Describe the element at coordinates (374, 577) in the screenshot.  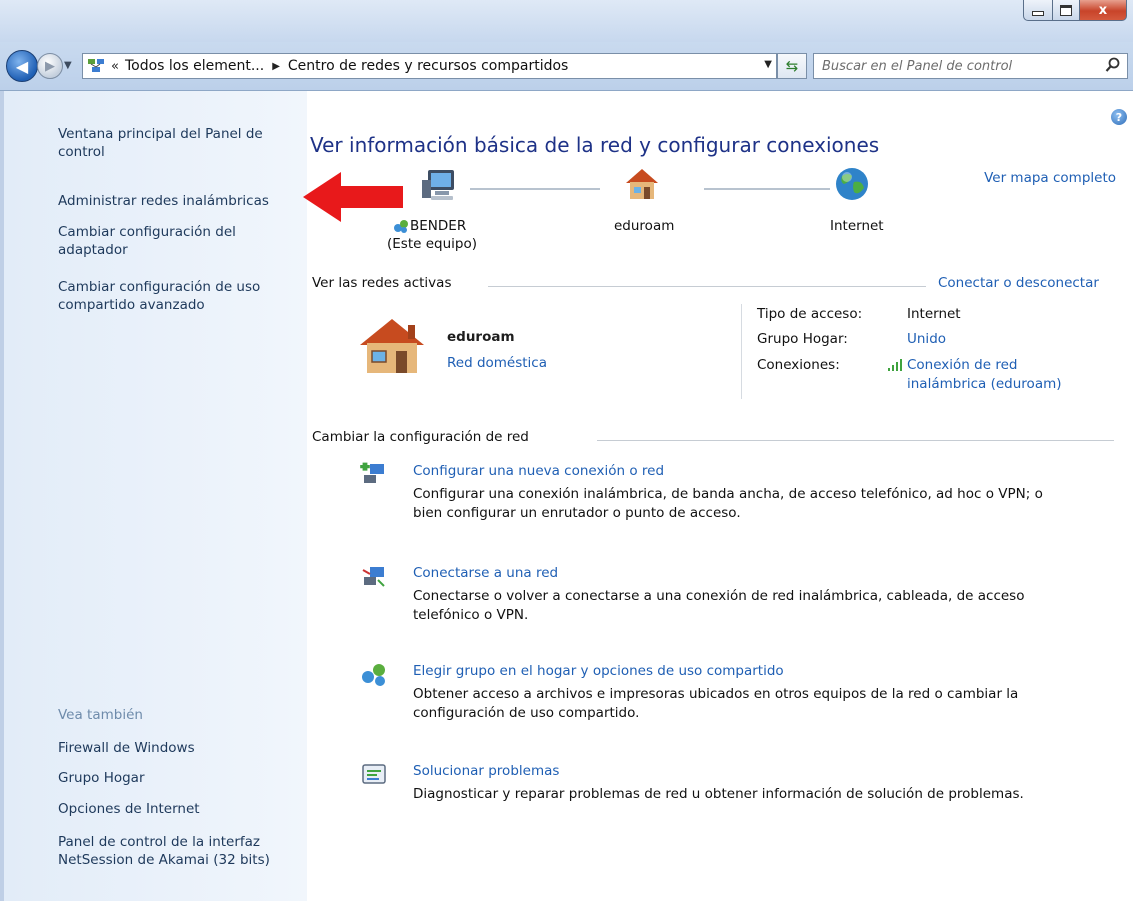
I see `connect-network-icon` at that location.